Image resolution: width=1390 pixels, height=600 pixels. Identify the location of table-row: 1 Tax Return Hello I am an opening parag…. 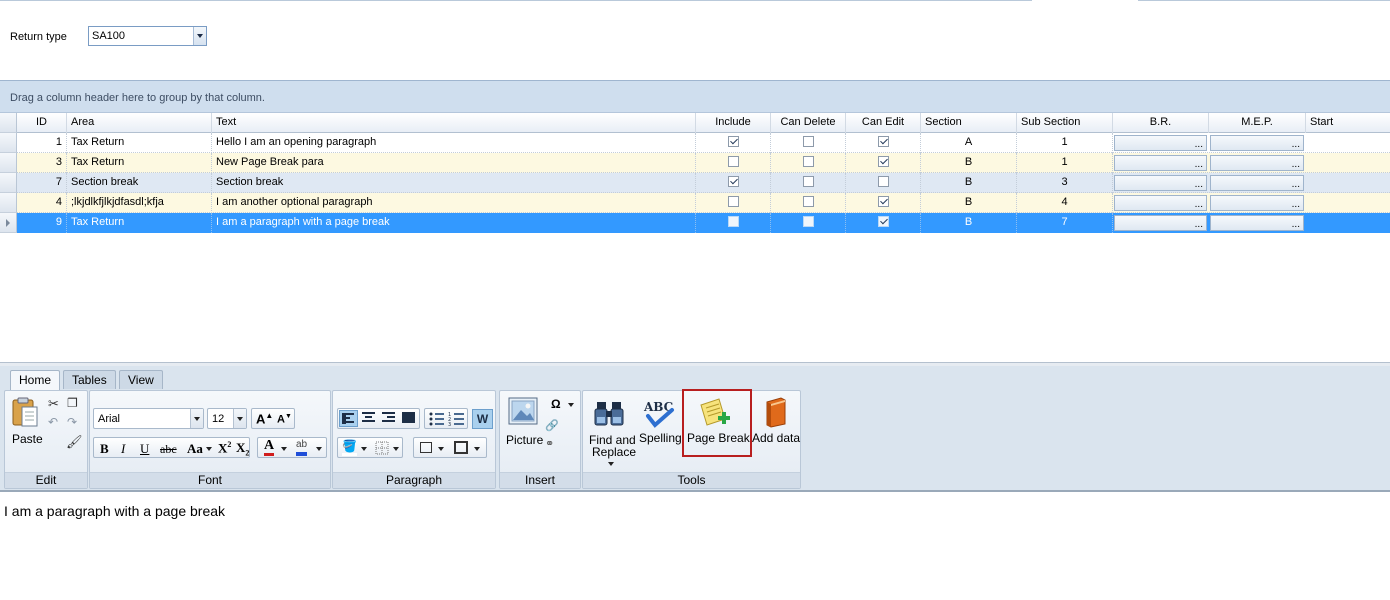
(695, 143).